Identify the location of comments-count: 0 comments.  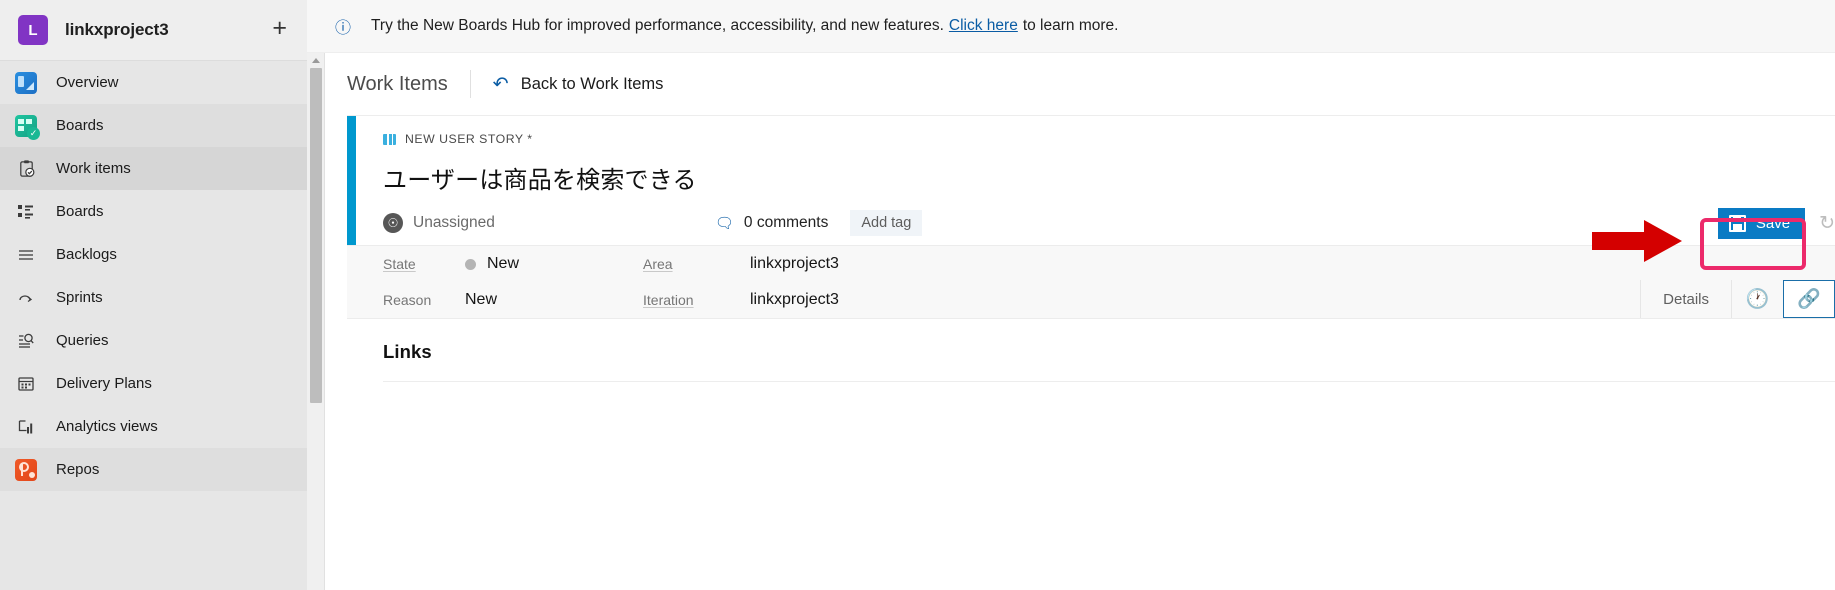
(786, 222).